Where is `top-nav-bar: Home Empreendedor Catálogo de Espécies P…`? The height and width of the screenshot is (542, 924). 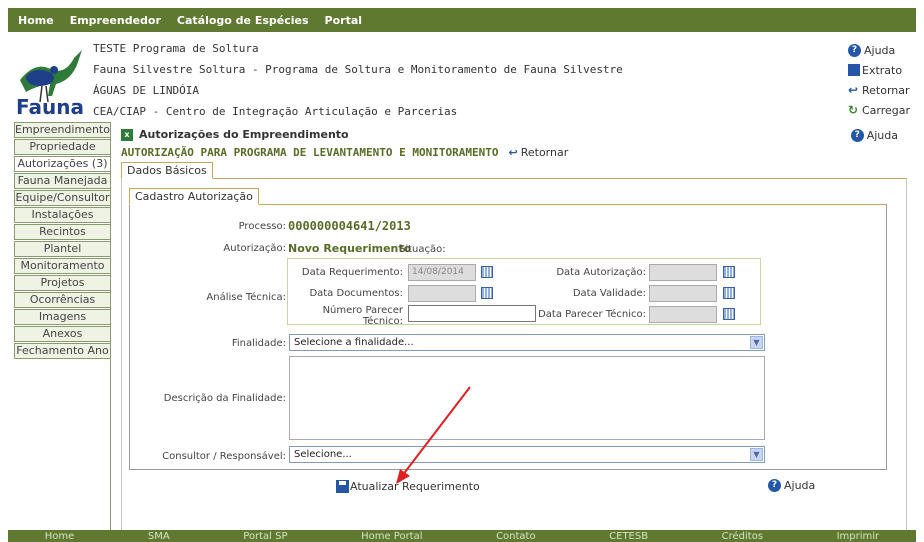
top-nav-bar: Home Empreendedor Catálogo de Espécies P… is located at coordinates (462, 20).